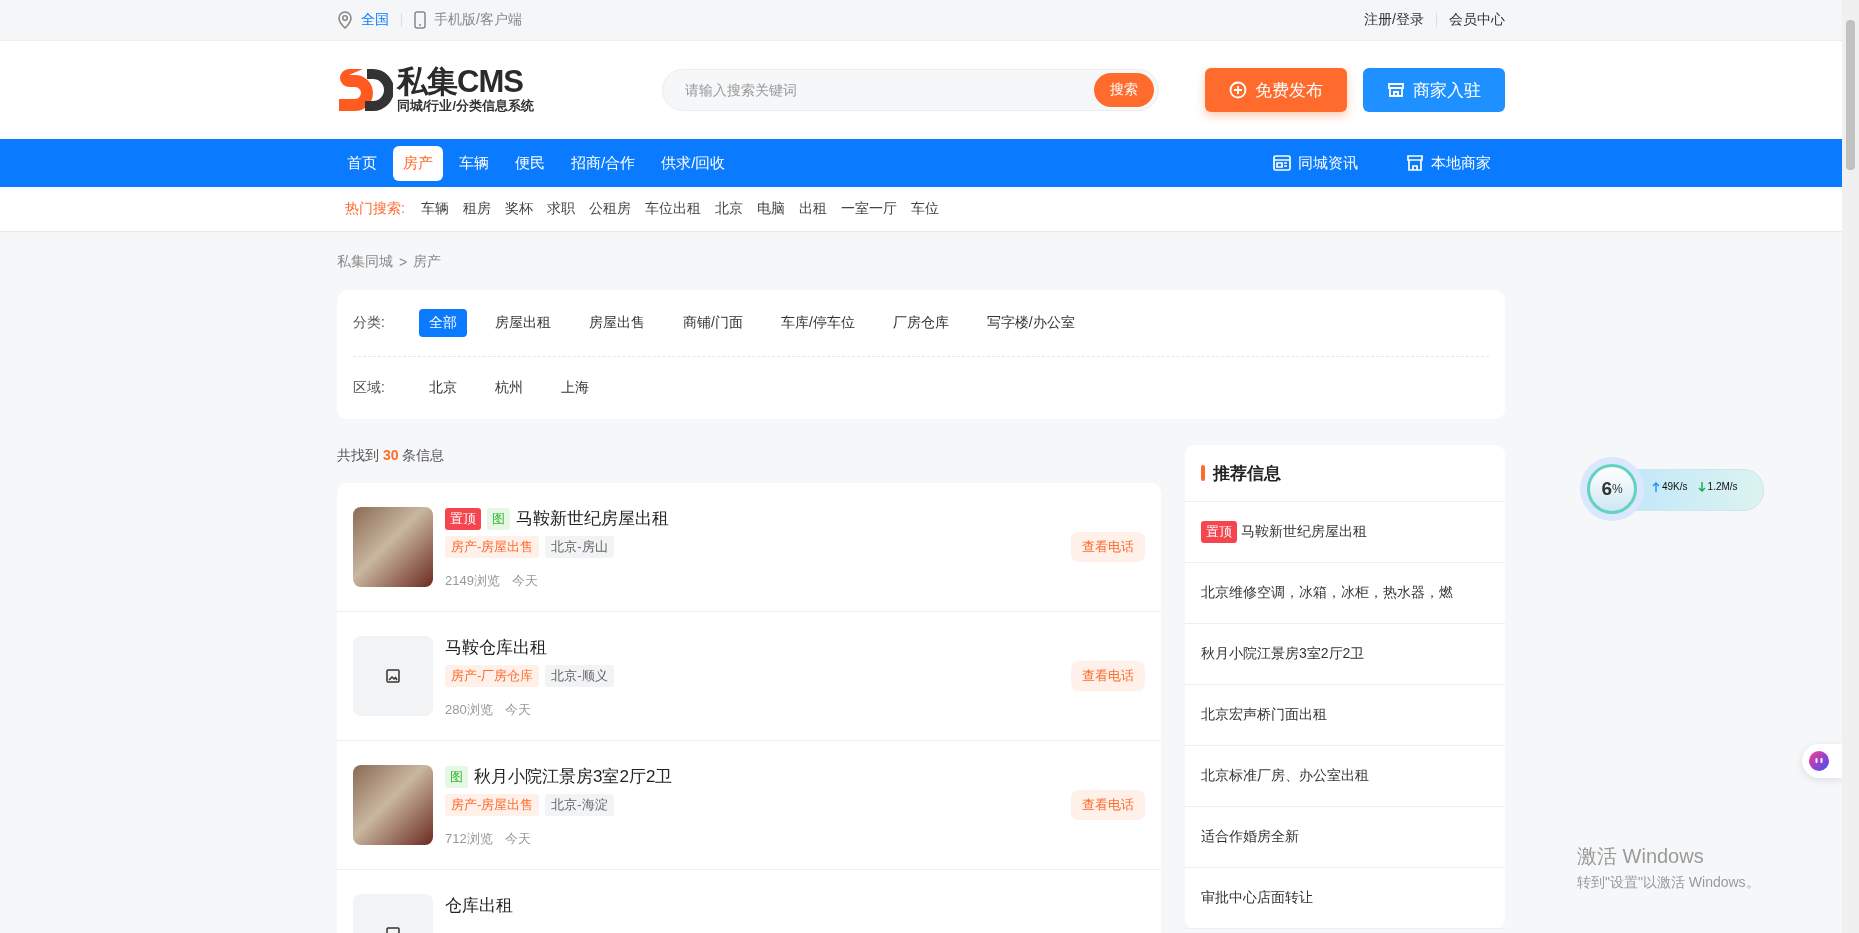  Describe the element at coordinates (479, 905) in the screenshot. I see `listing-title: 仓库出租` at that location.